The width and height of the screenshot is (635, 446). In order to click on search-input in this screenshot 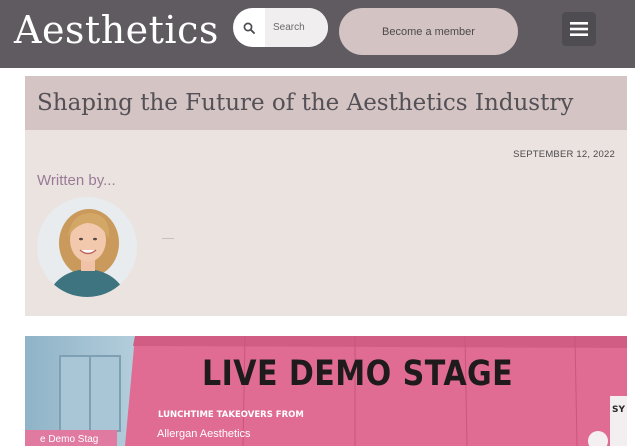, I will do `click(296, 27)`.